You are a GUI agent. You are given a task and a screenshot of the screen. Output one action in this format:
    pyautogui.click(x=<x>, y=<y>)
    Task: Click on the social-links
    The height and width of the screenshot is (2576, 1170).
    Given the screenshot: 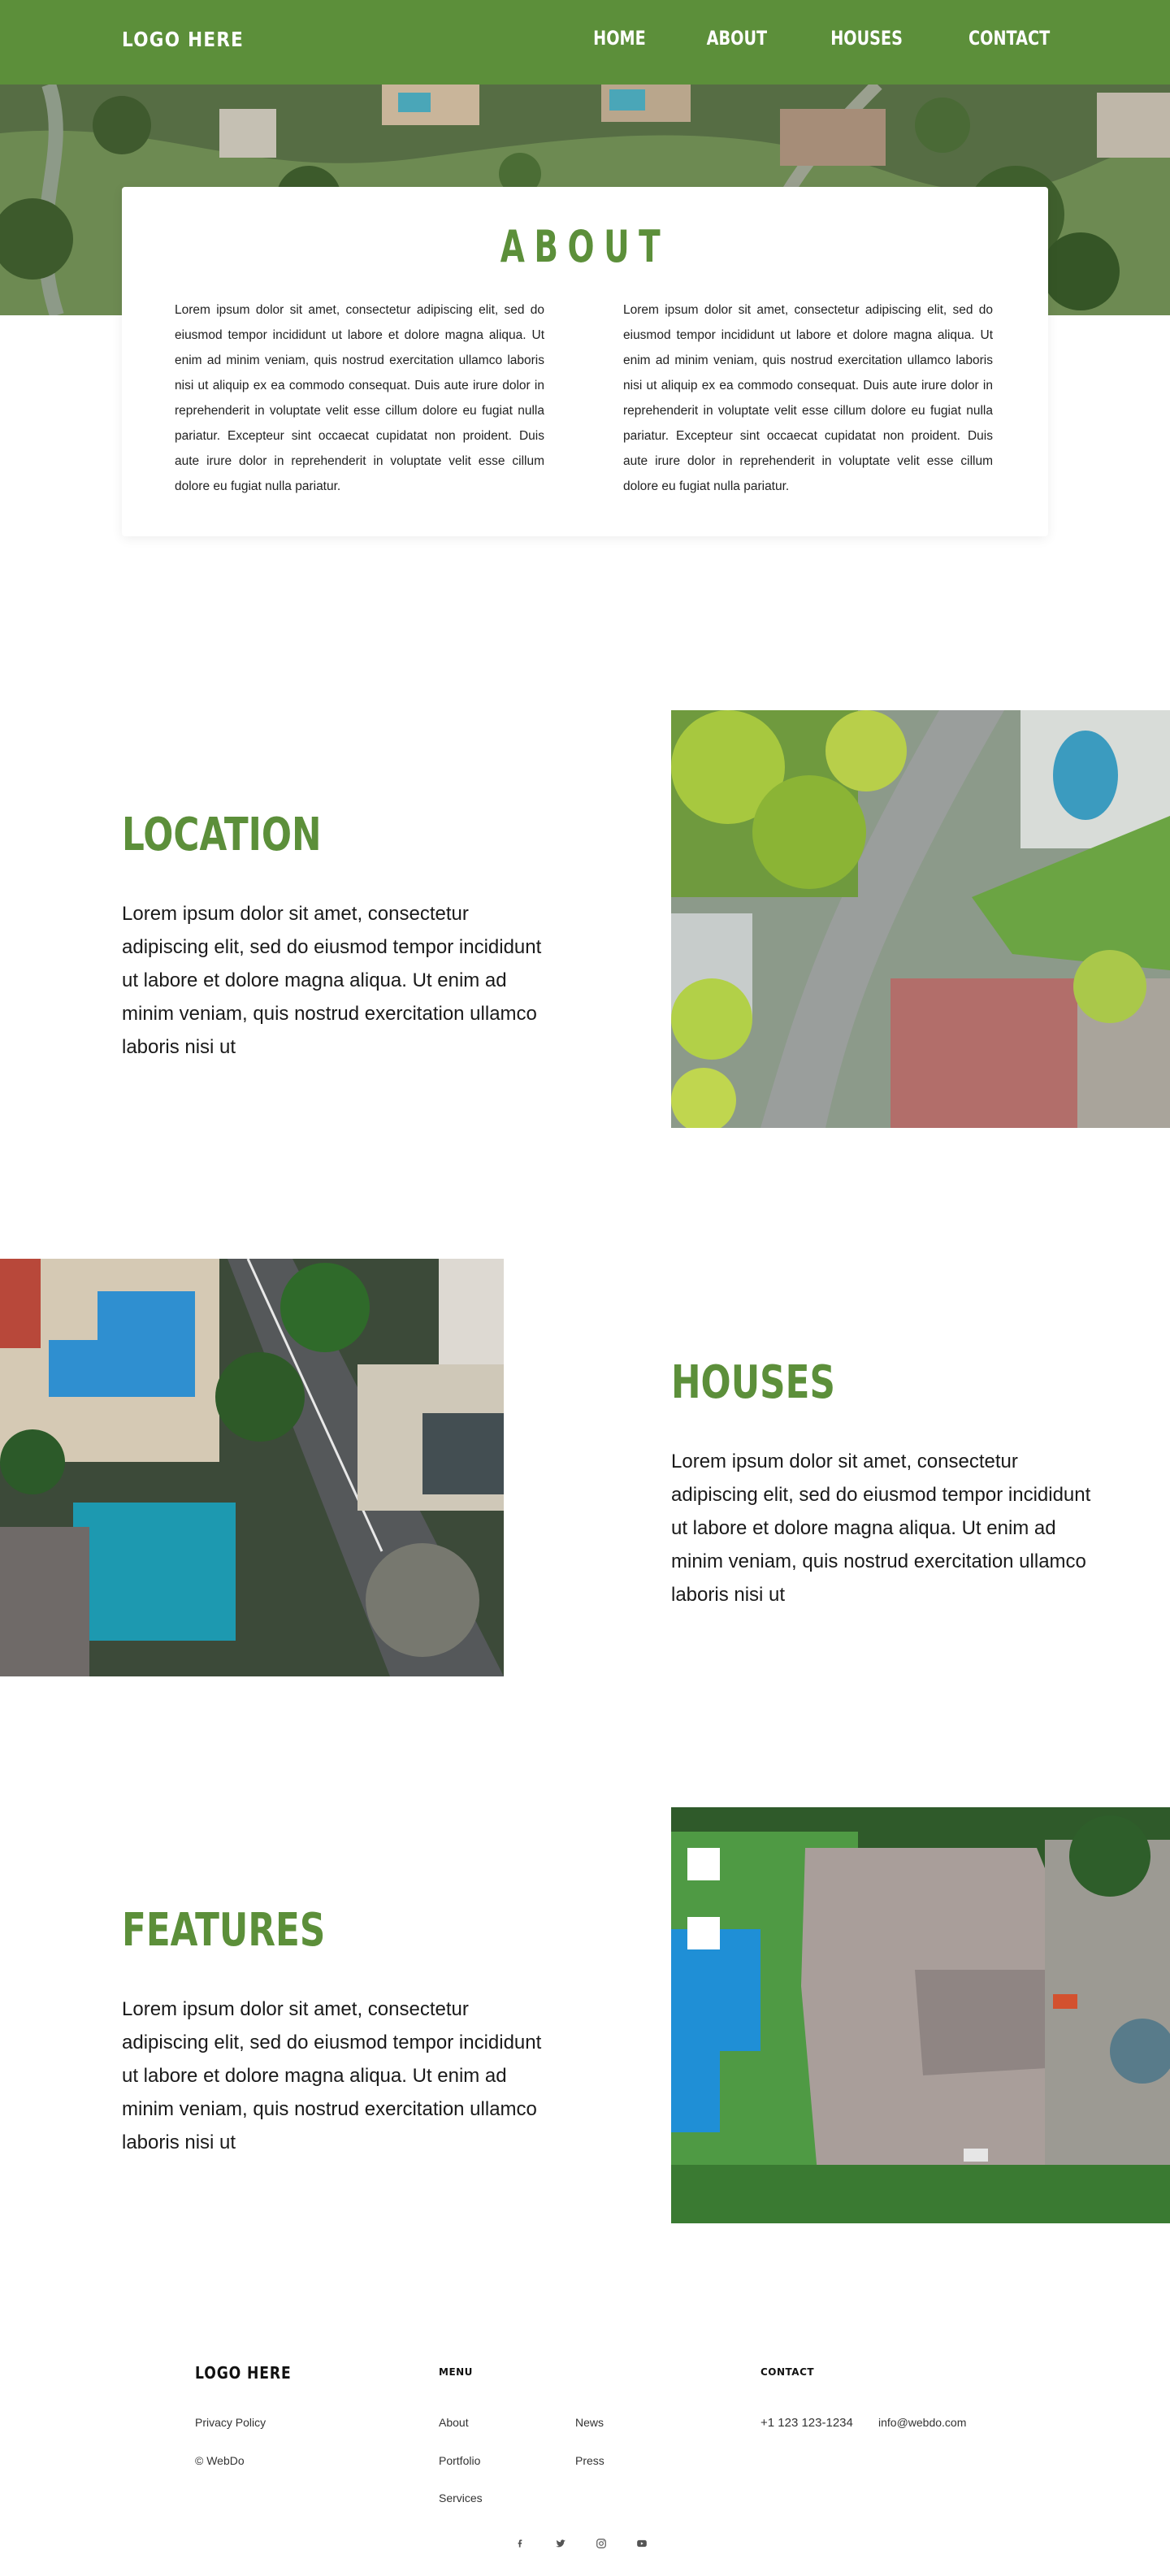 What is the action you would take?
    pyautogui.click(x=591, y=2543)
    